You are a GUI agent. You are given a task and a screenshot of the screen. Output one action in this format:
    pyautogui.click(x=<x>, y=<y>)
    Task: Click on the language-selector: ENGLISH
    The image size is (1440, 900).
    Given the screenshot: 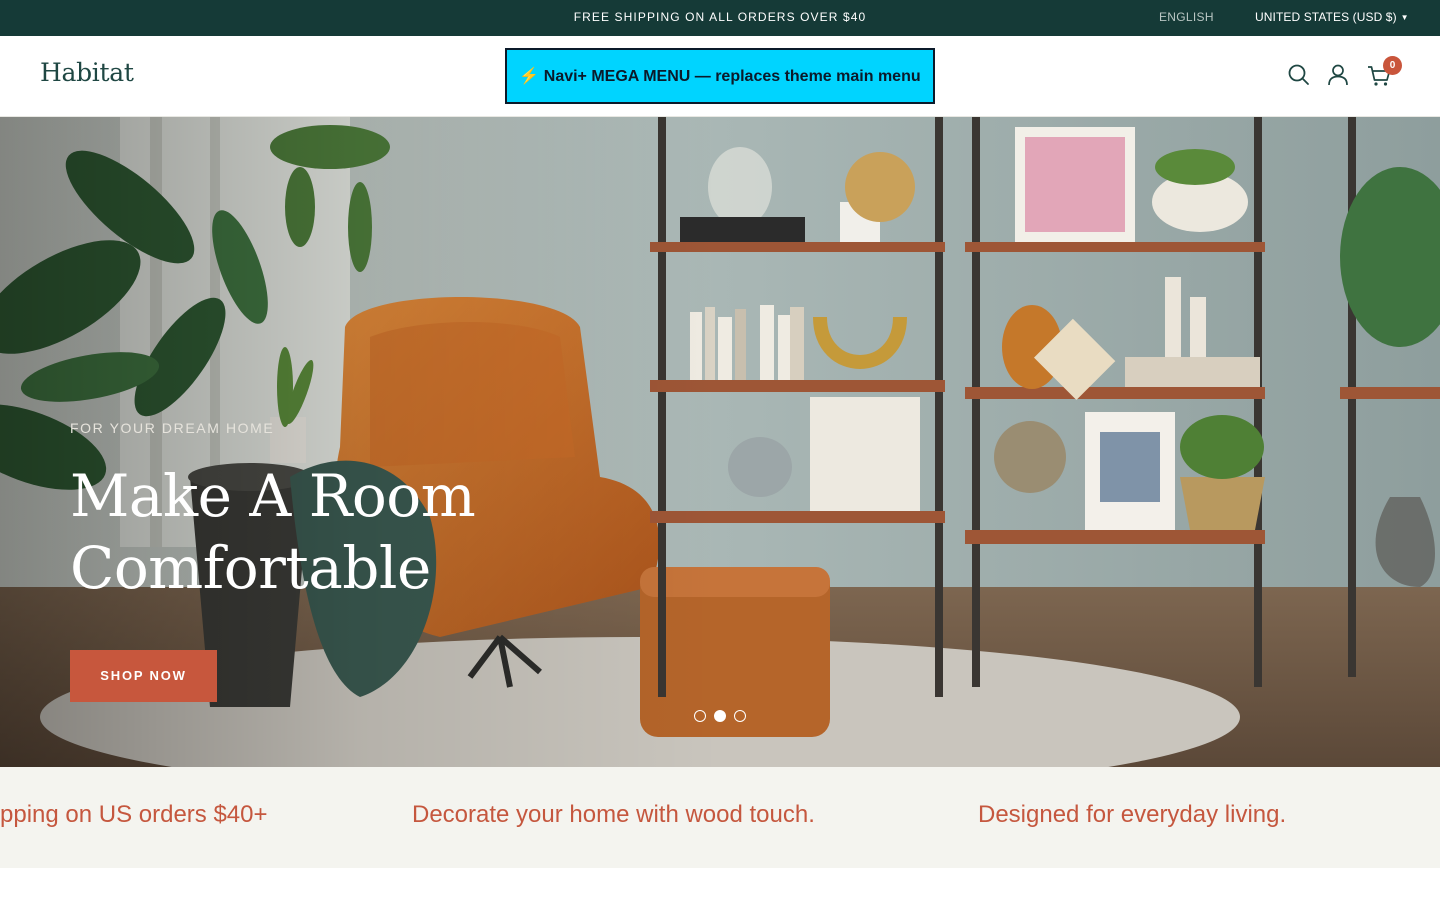 What is the action you would take?
    pyautogui.click(x=1186, y=18)
    